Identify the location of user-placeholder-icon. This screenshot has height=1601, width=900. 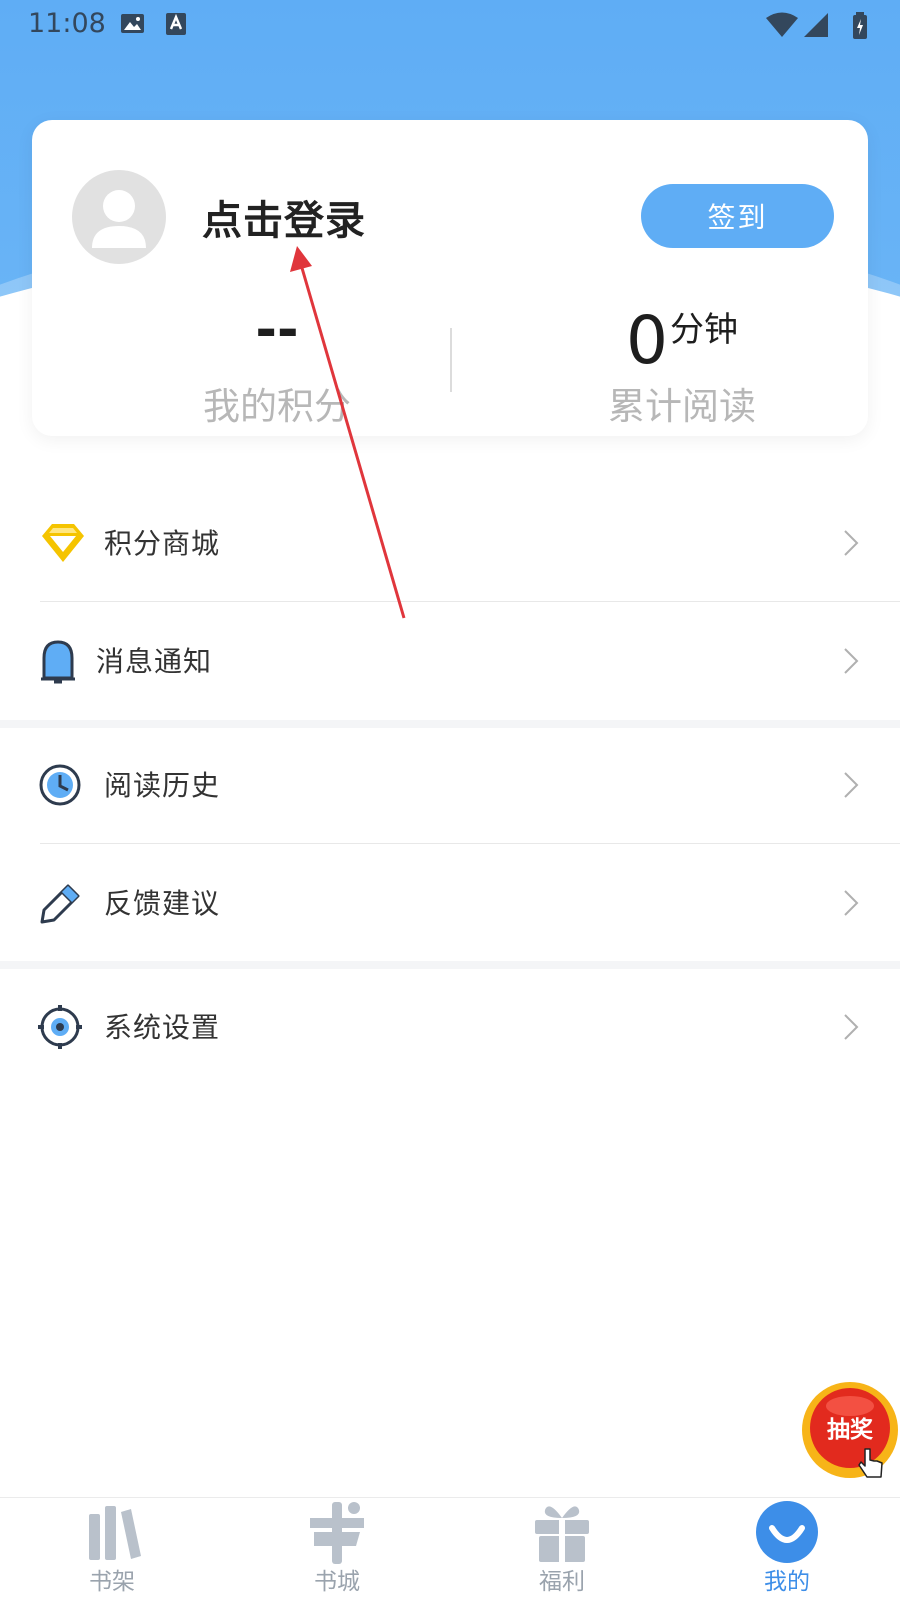
(119, 219).